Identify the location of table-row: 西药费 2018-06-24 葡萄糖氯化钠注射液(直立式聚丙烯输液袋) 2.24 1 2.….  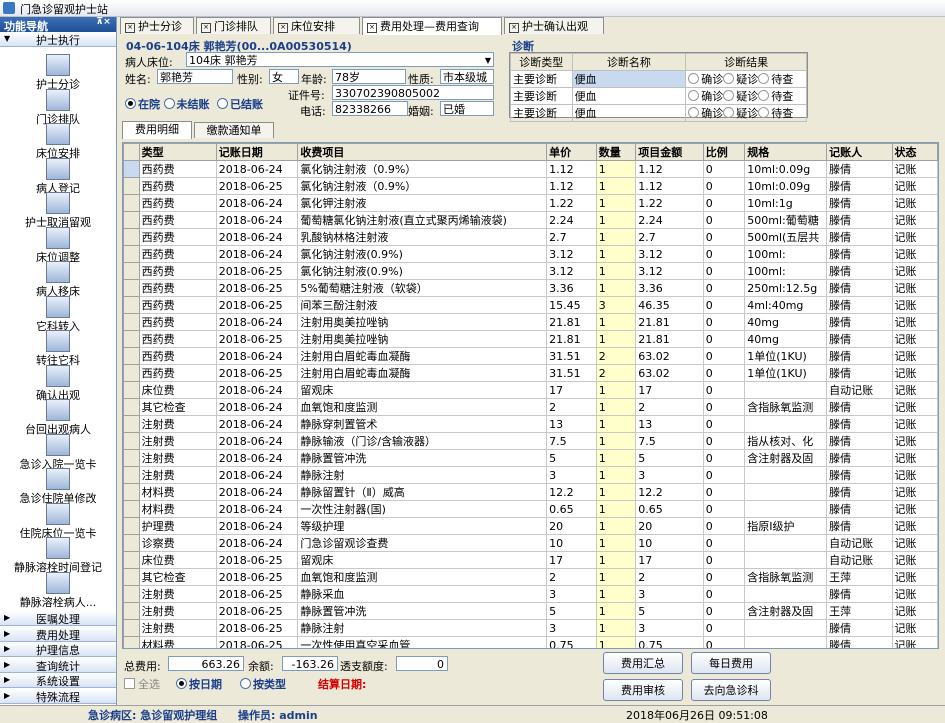
(530, 220).